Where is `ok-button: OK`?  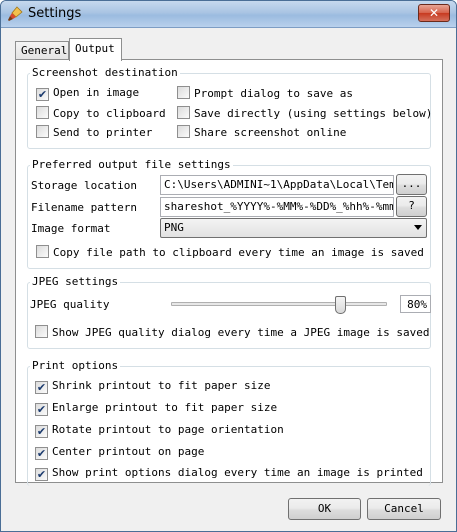 ok-button: OK is located at coordinates (324, 509).